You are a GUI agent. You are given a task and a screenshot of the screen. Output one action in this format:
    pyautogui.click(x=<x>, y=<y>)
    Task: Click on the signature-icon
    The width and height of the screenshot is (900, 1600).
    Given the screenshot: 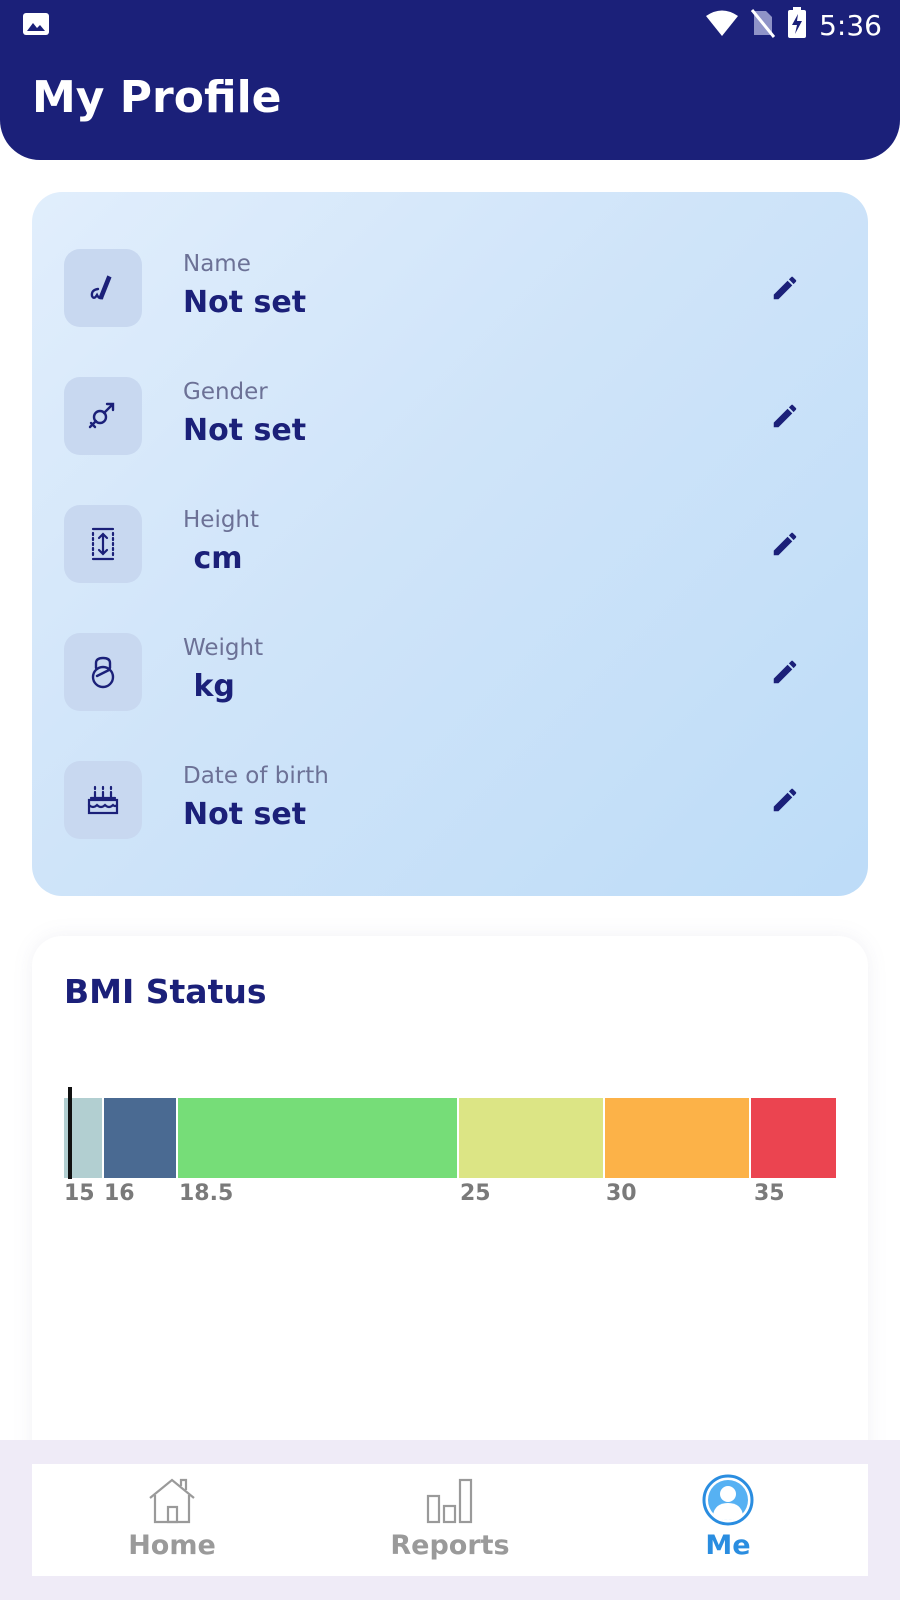 What is the action you would take?
    pyautogui.click(x=103, y=288)
    